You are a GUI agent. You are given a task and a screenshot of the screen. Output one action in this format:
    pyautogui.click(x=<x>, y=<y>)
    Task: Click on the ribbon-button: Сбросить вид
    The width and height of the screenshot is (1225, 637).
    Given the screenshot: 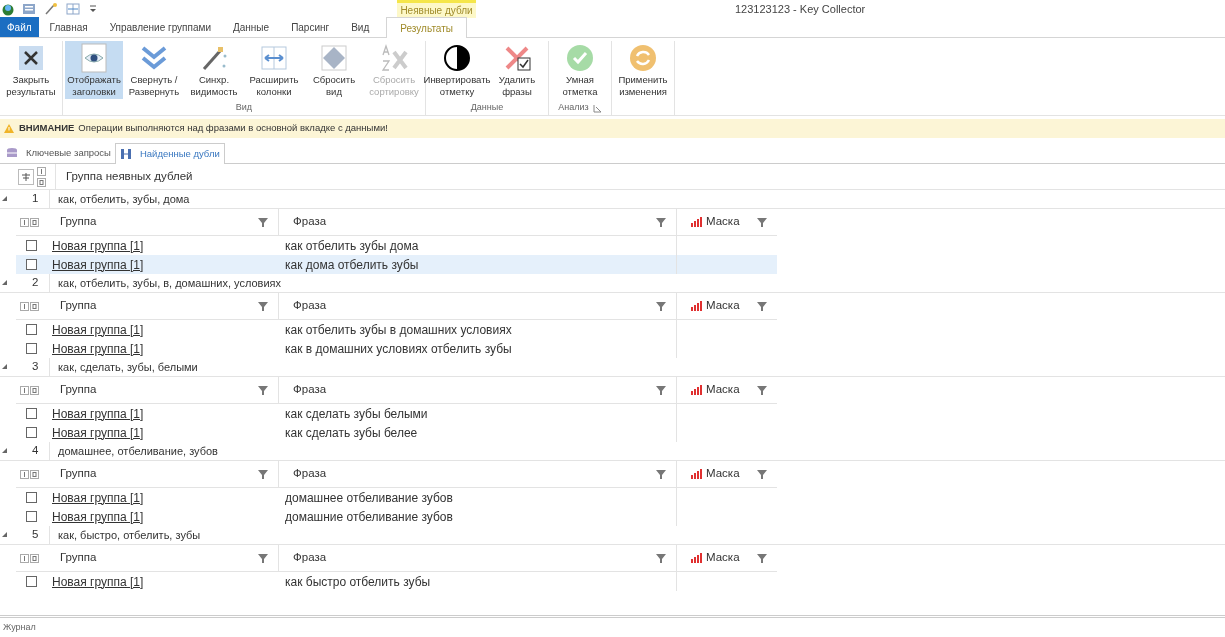 What is the action you would take?
    pyautogui.click(x=334, y=70)
    